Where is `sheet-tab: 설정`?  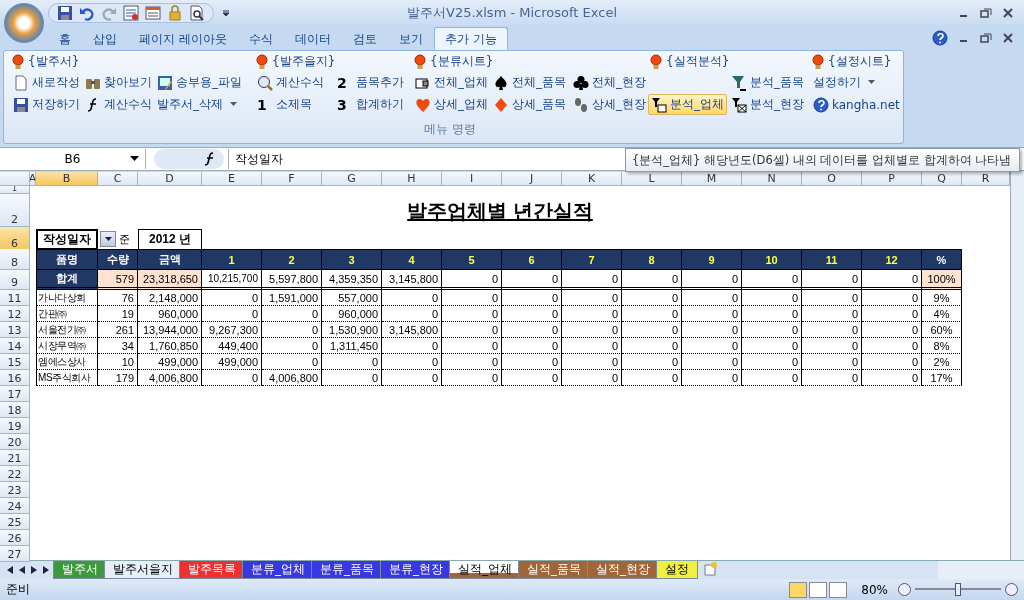
sheet-tab: 설정 is located at coordinates (677, 570).